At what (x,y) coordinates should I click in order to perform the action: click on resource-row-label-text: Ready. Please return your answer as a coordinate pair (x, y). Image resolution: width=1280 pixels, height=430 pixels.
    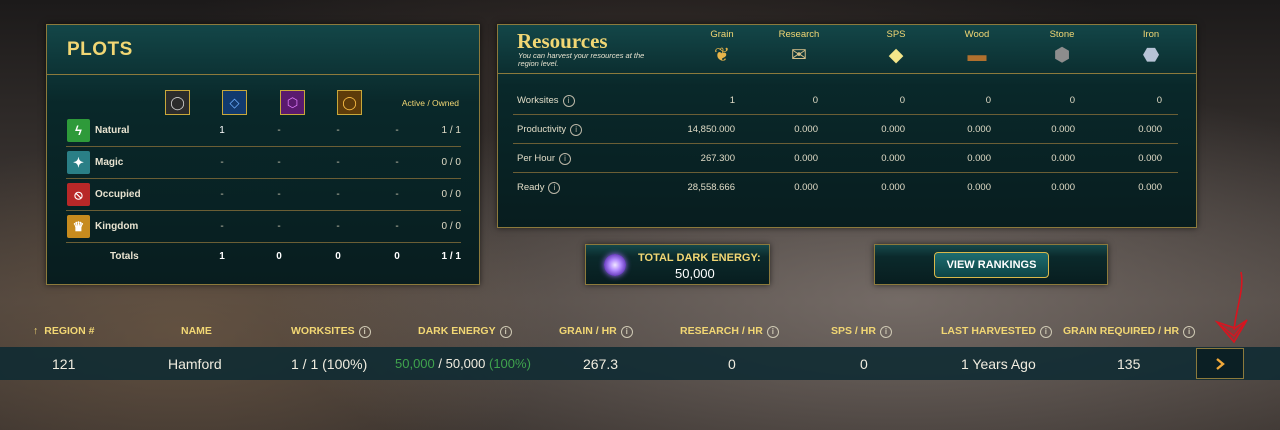
    Looking at the image, I should click on (531, 187).